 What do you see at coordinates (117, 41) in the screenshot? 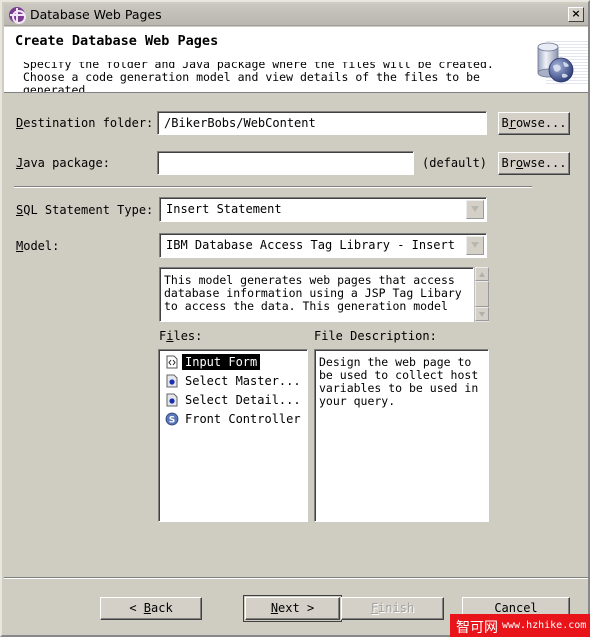
I see `page-title: Create Database Web Pages` at bounding box center [117, 41].